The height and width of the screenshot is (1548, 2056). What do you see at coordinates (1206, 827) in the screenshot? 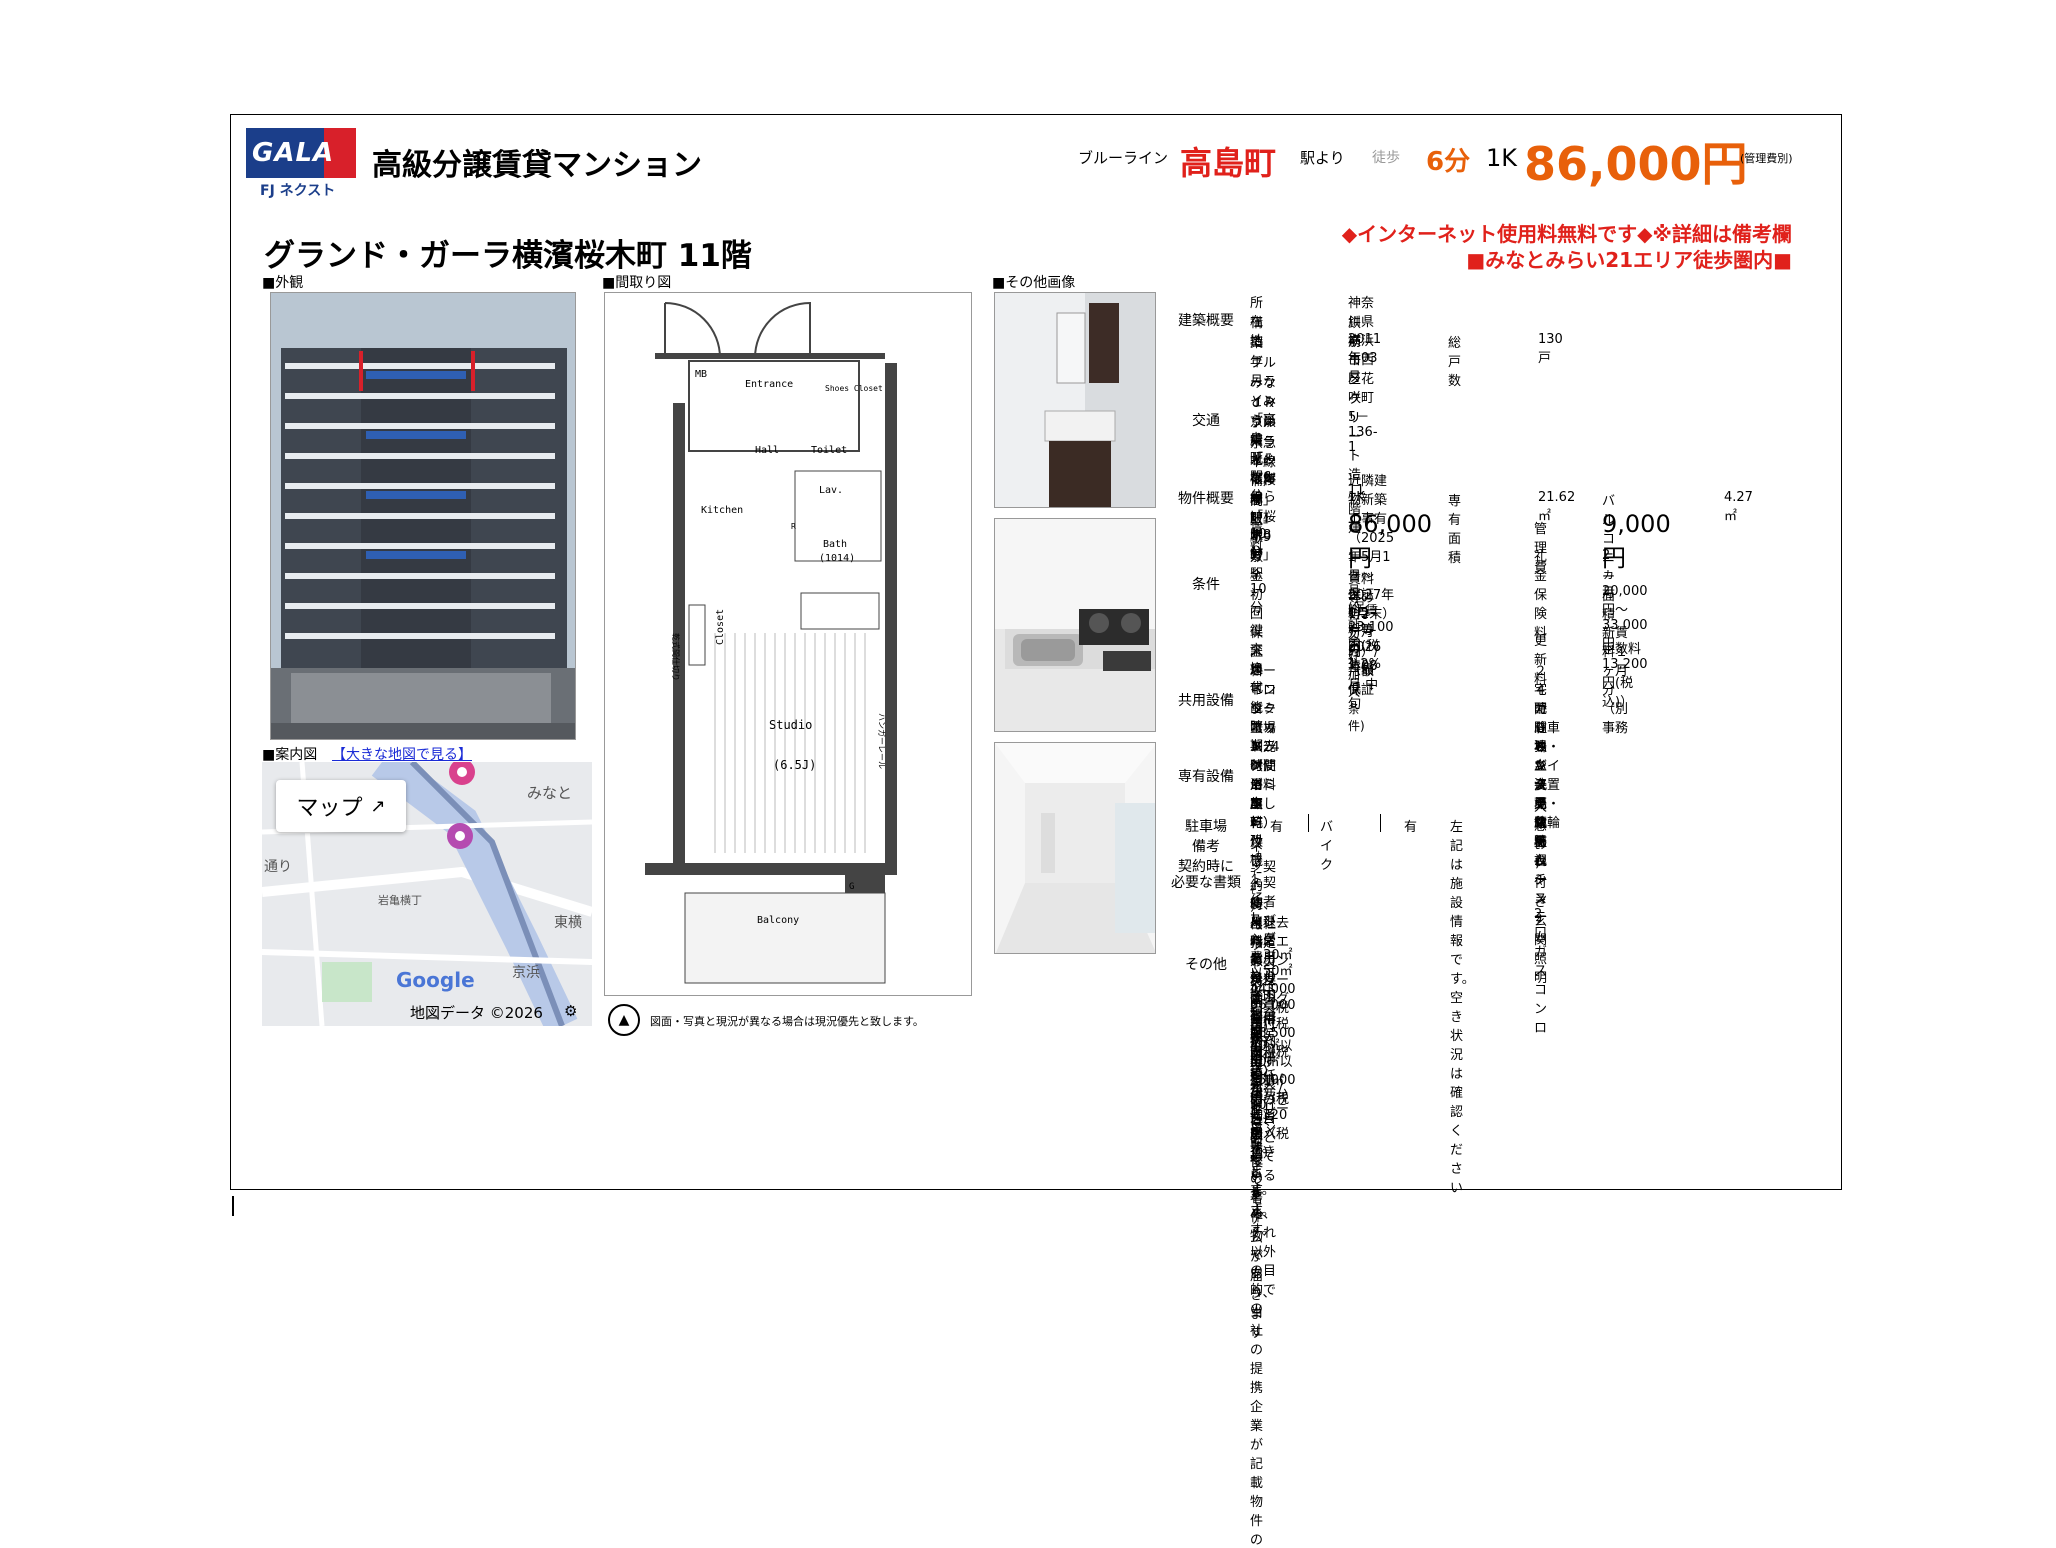
I see `parking-label: 駐車場` at bounding box center [1206, 827].